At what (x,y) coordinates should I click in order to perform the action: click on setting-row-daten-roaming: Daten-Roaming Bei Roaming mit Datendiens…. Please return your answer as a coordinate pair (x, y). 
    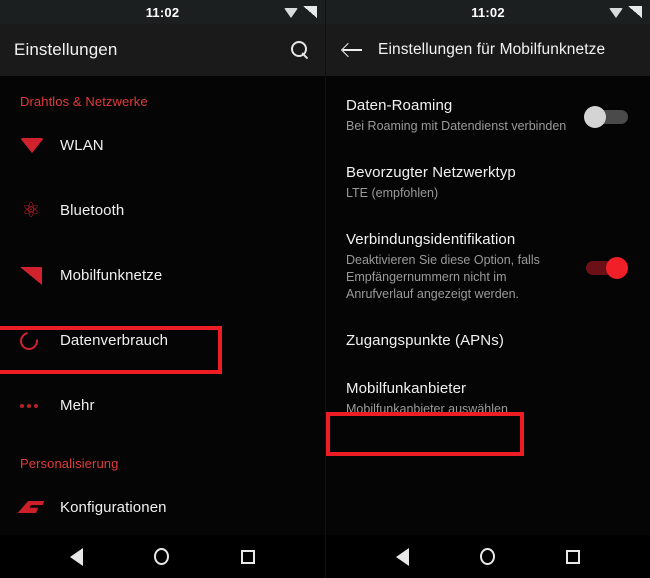
    Looking at the image, I should click on (488, 115).